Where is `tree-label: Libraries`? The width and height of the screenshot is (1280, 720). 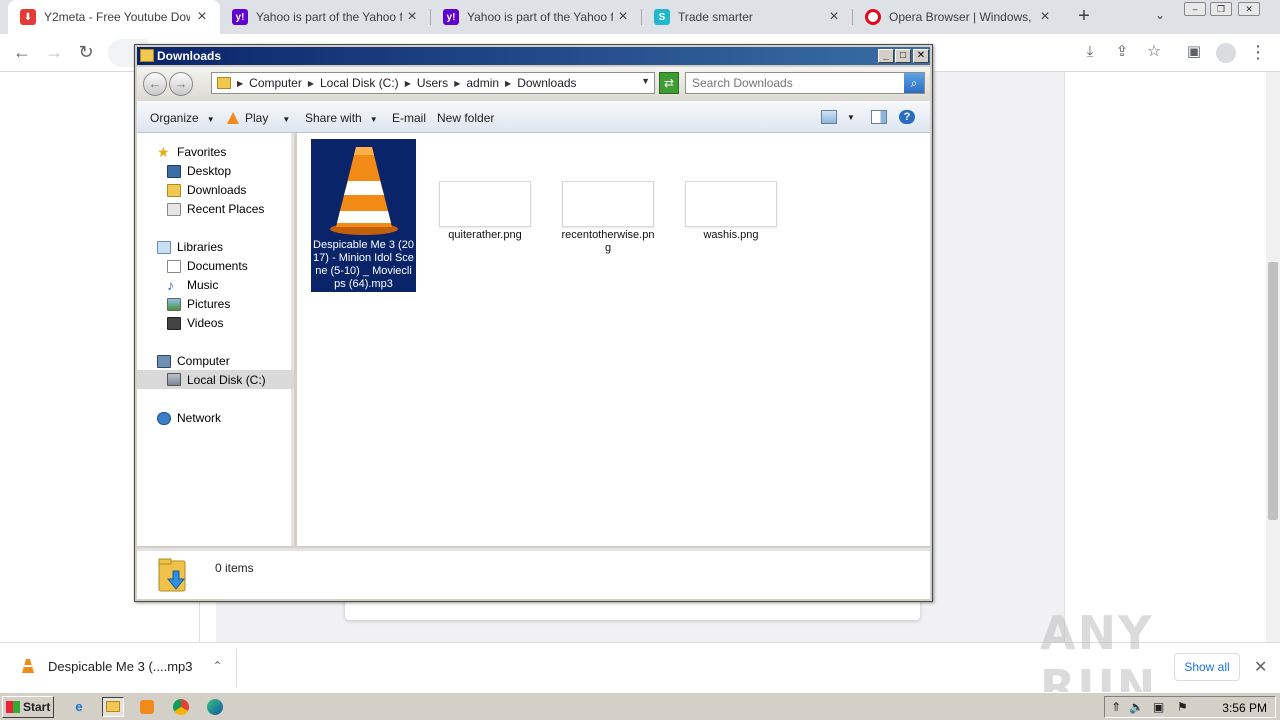 tree-label: Libraries is located at coordinates (200, 247).